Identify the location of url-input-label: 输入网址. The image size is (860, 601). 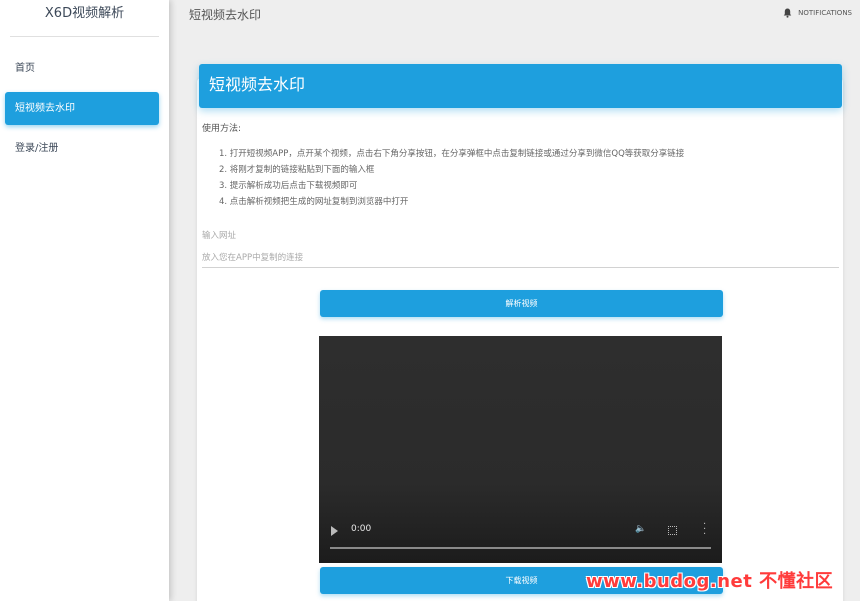
(219, 236).